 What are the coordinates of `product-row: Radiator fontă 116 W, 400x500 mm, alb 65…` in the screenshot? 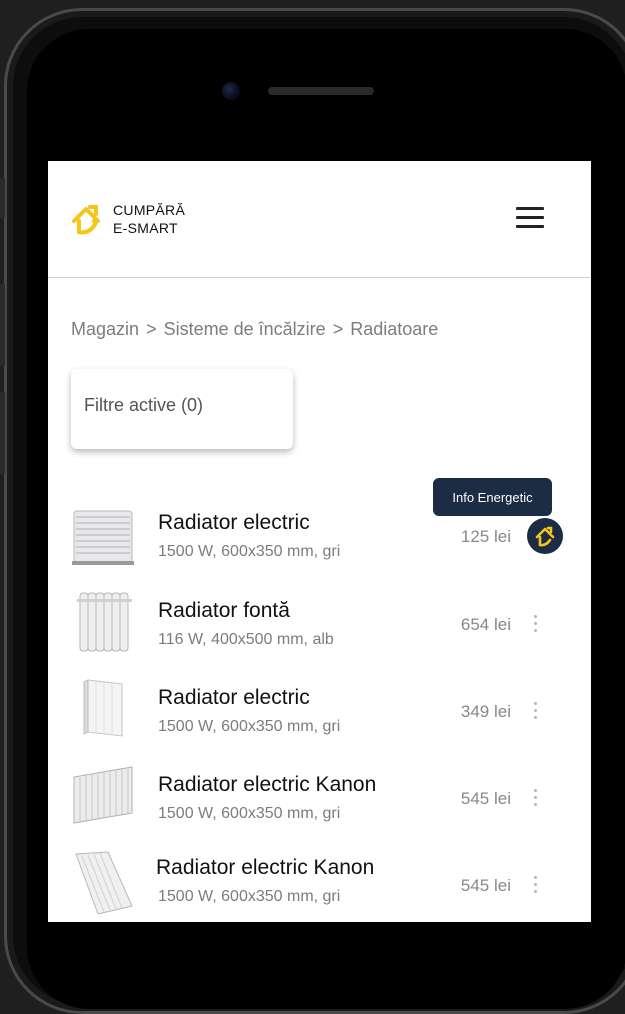 It's located at (319, 621).